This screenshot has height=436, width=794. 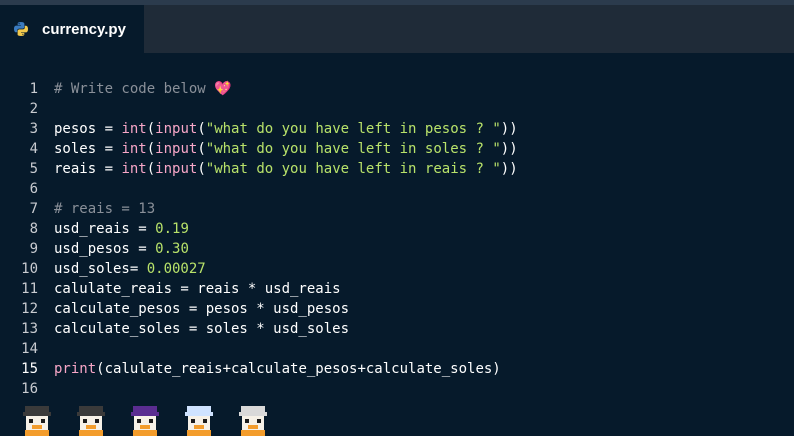 I want to click on code-text: calculate_pesos = pesos * usd_pesos, so click(x=201, y=309).